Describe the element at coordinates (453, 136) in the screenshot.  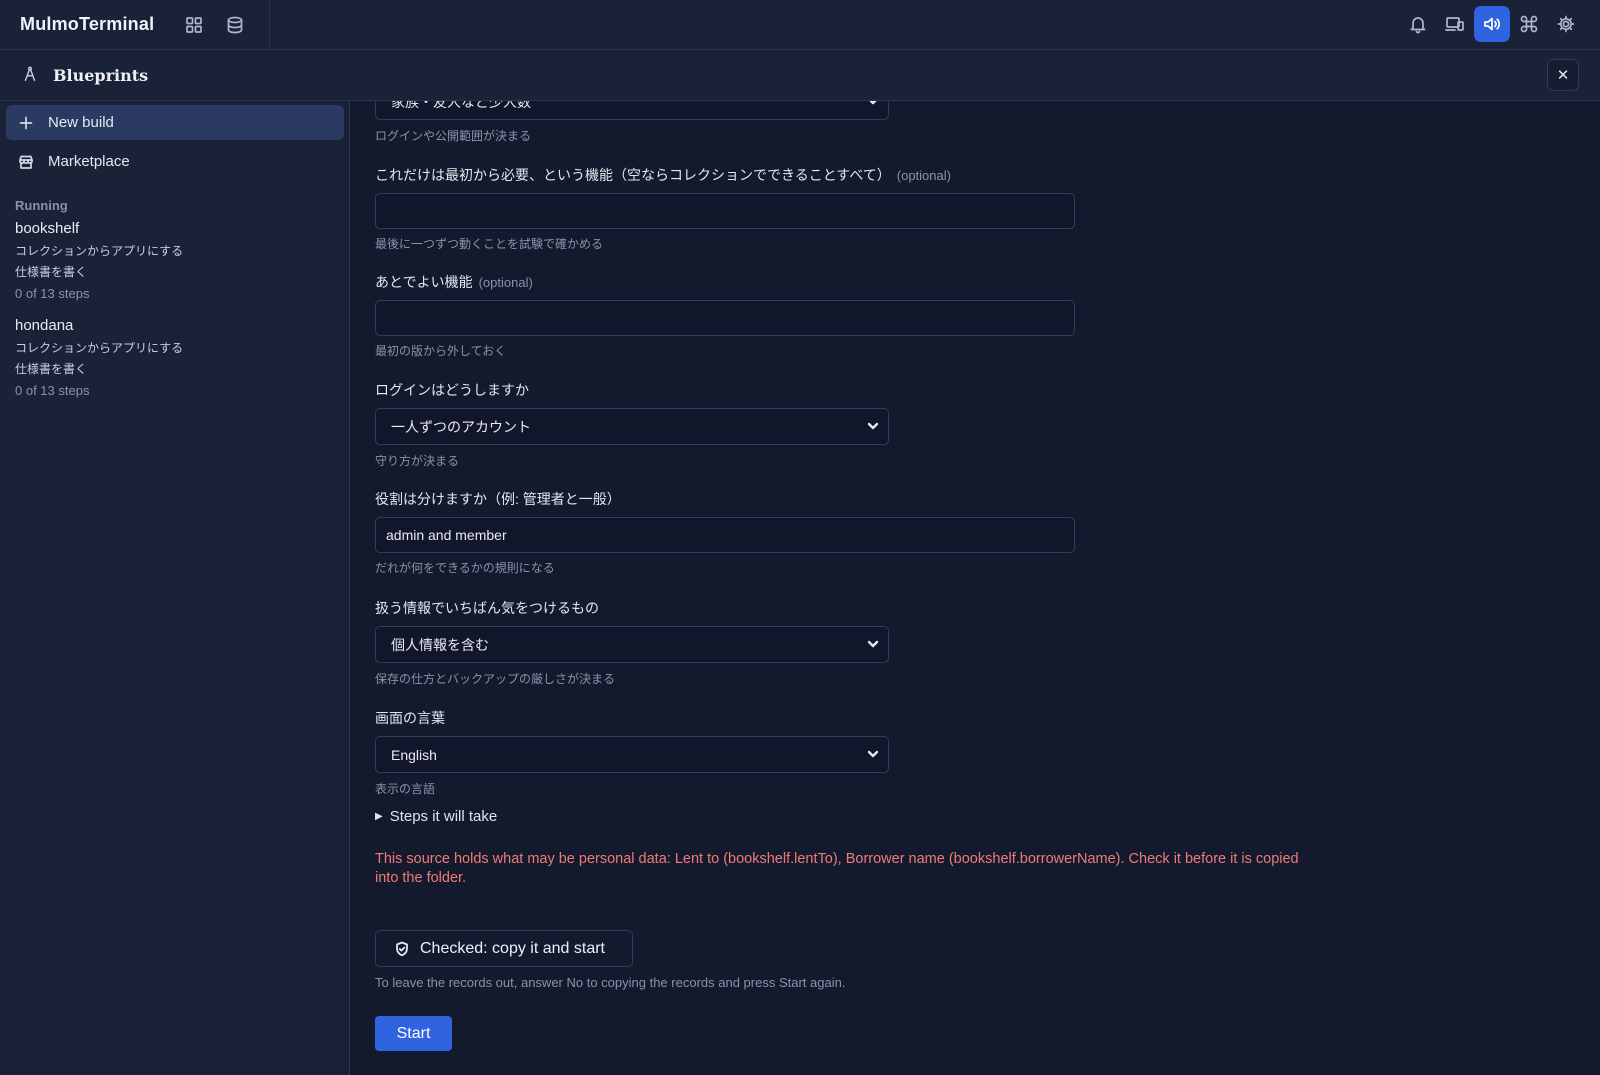
I see `audience-hint: ログインや公開範囲が決まる` at that location.